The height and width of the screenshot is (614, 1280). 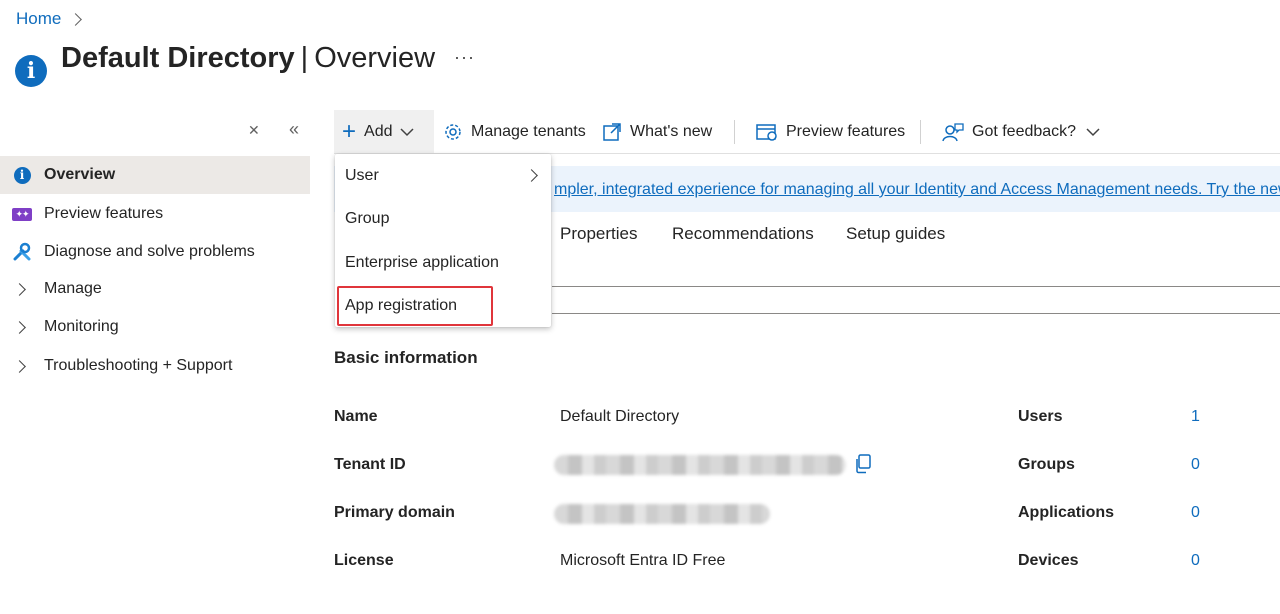 I want to click on page-title: Default Directory | Overview, so click(x=248, y=58).